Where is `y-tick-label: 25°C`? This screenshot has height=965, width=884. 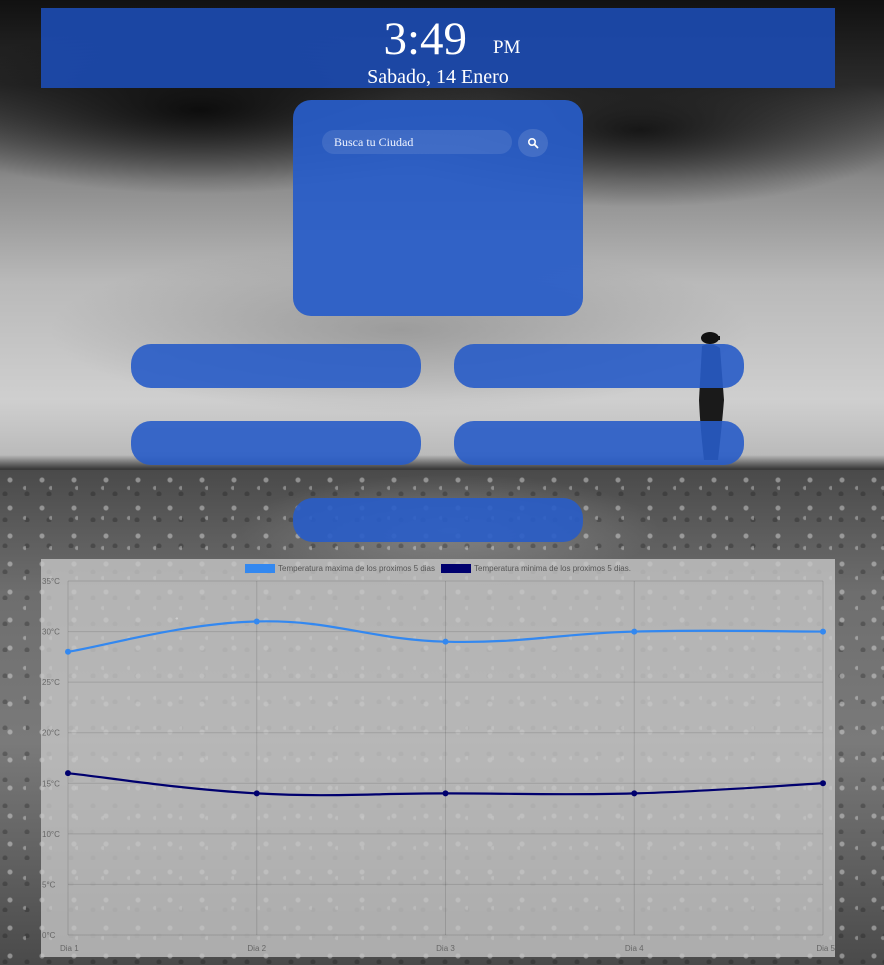
y-tick-label: 25°C is located at coordinates (51, 682).